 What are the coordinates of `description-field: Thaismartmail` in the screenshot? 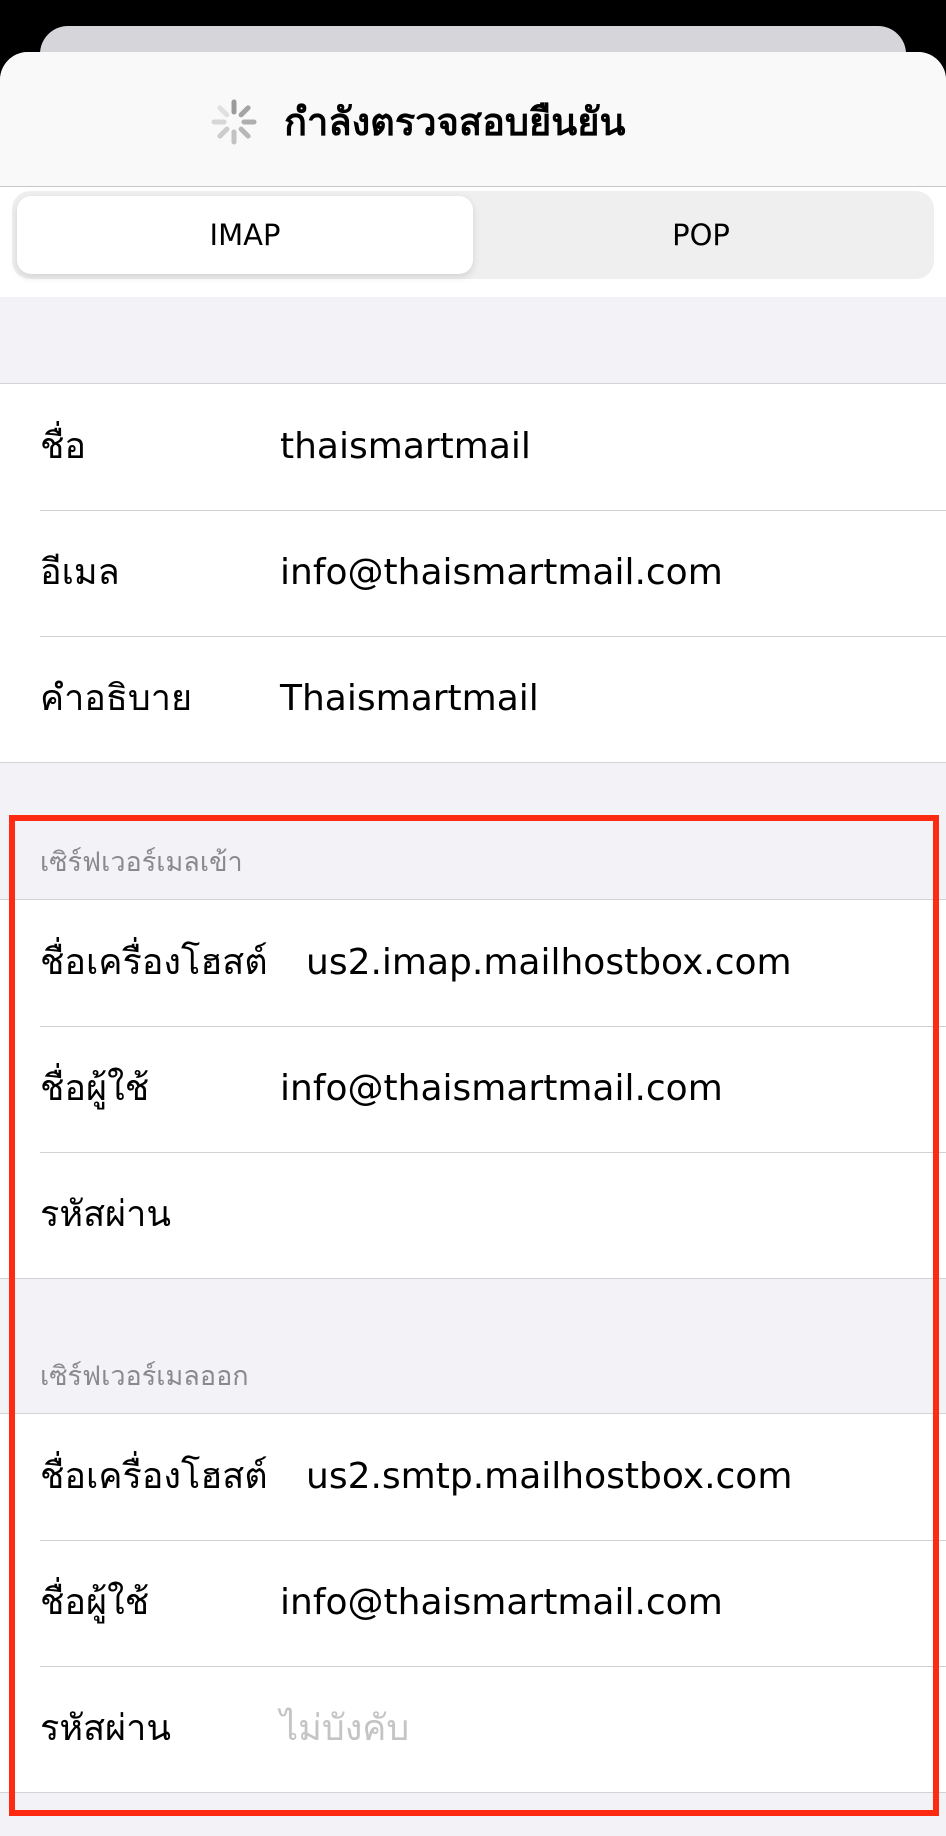 It's located at (409, 699).